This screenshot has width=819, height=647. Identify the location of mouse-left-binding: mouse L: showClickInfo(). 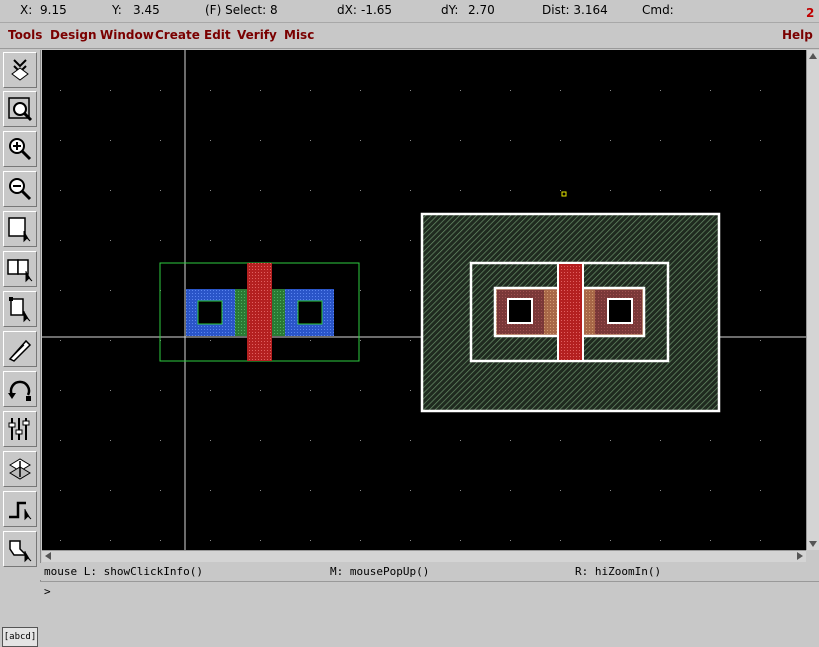
(123, 571).